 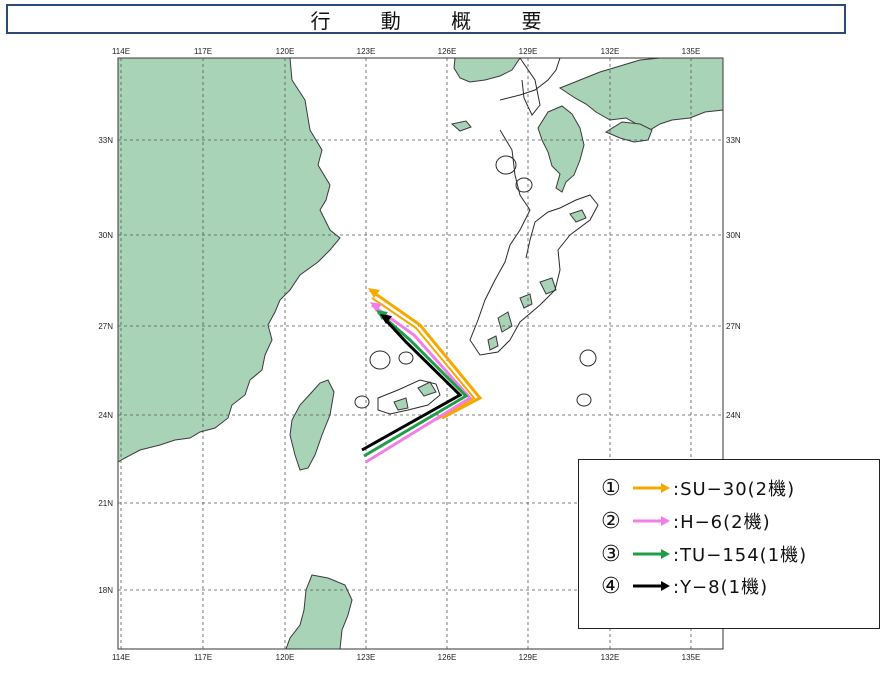 I want to click on legend-item: ① :SU−30(2機), so click(x=698, y=488).